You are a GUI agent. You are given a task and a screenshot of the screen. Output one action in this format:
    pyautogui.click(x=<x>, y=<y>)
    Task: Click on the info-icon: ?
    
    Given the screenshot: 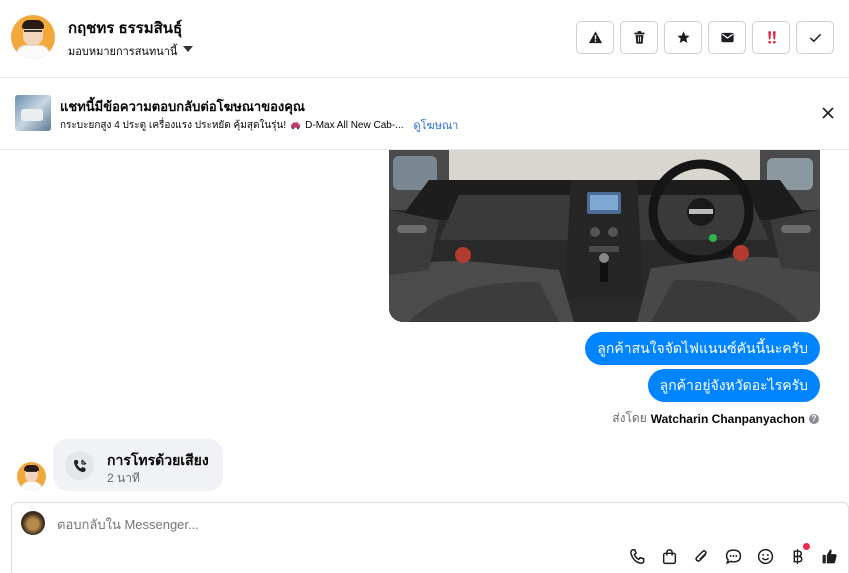 What is the action you would take?
    pyautogui.click(x=814, y=418)
    